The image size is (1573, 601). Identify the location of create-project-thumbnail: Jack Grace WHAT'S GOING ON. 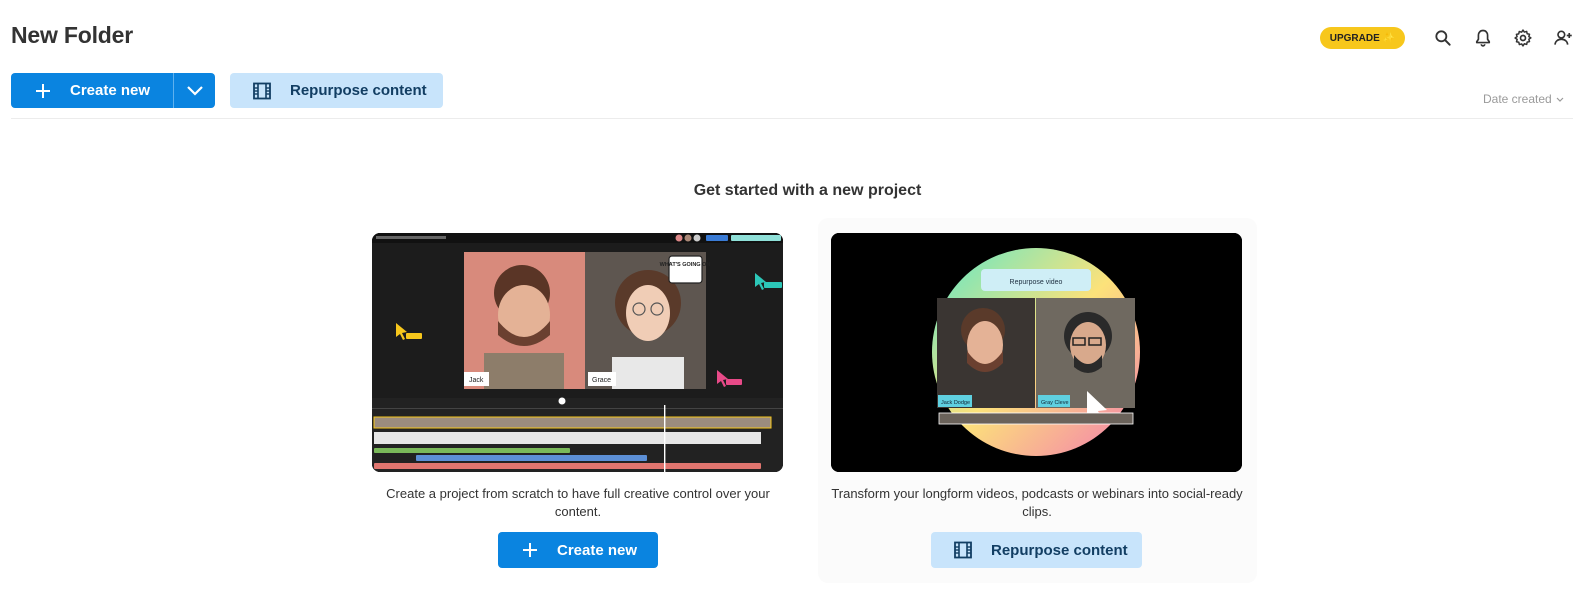
(577, 352).